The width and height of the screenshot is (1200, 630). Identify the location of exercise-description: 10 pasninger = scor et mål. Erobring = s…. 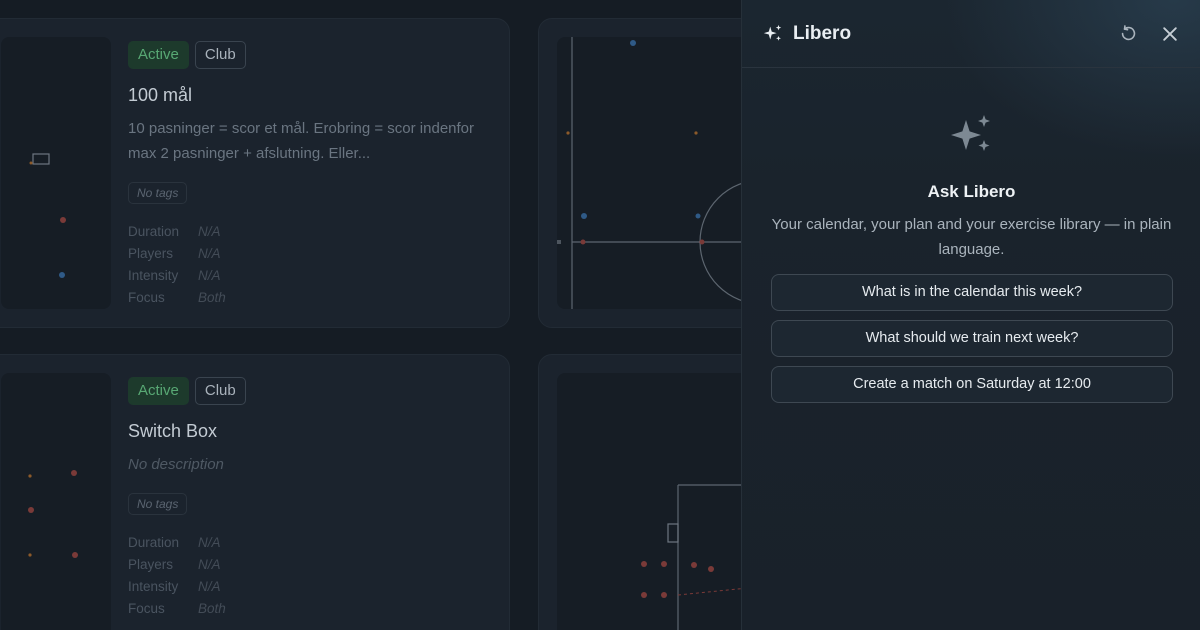
(301, 141).